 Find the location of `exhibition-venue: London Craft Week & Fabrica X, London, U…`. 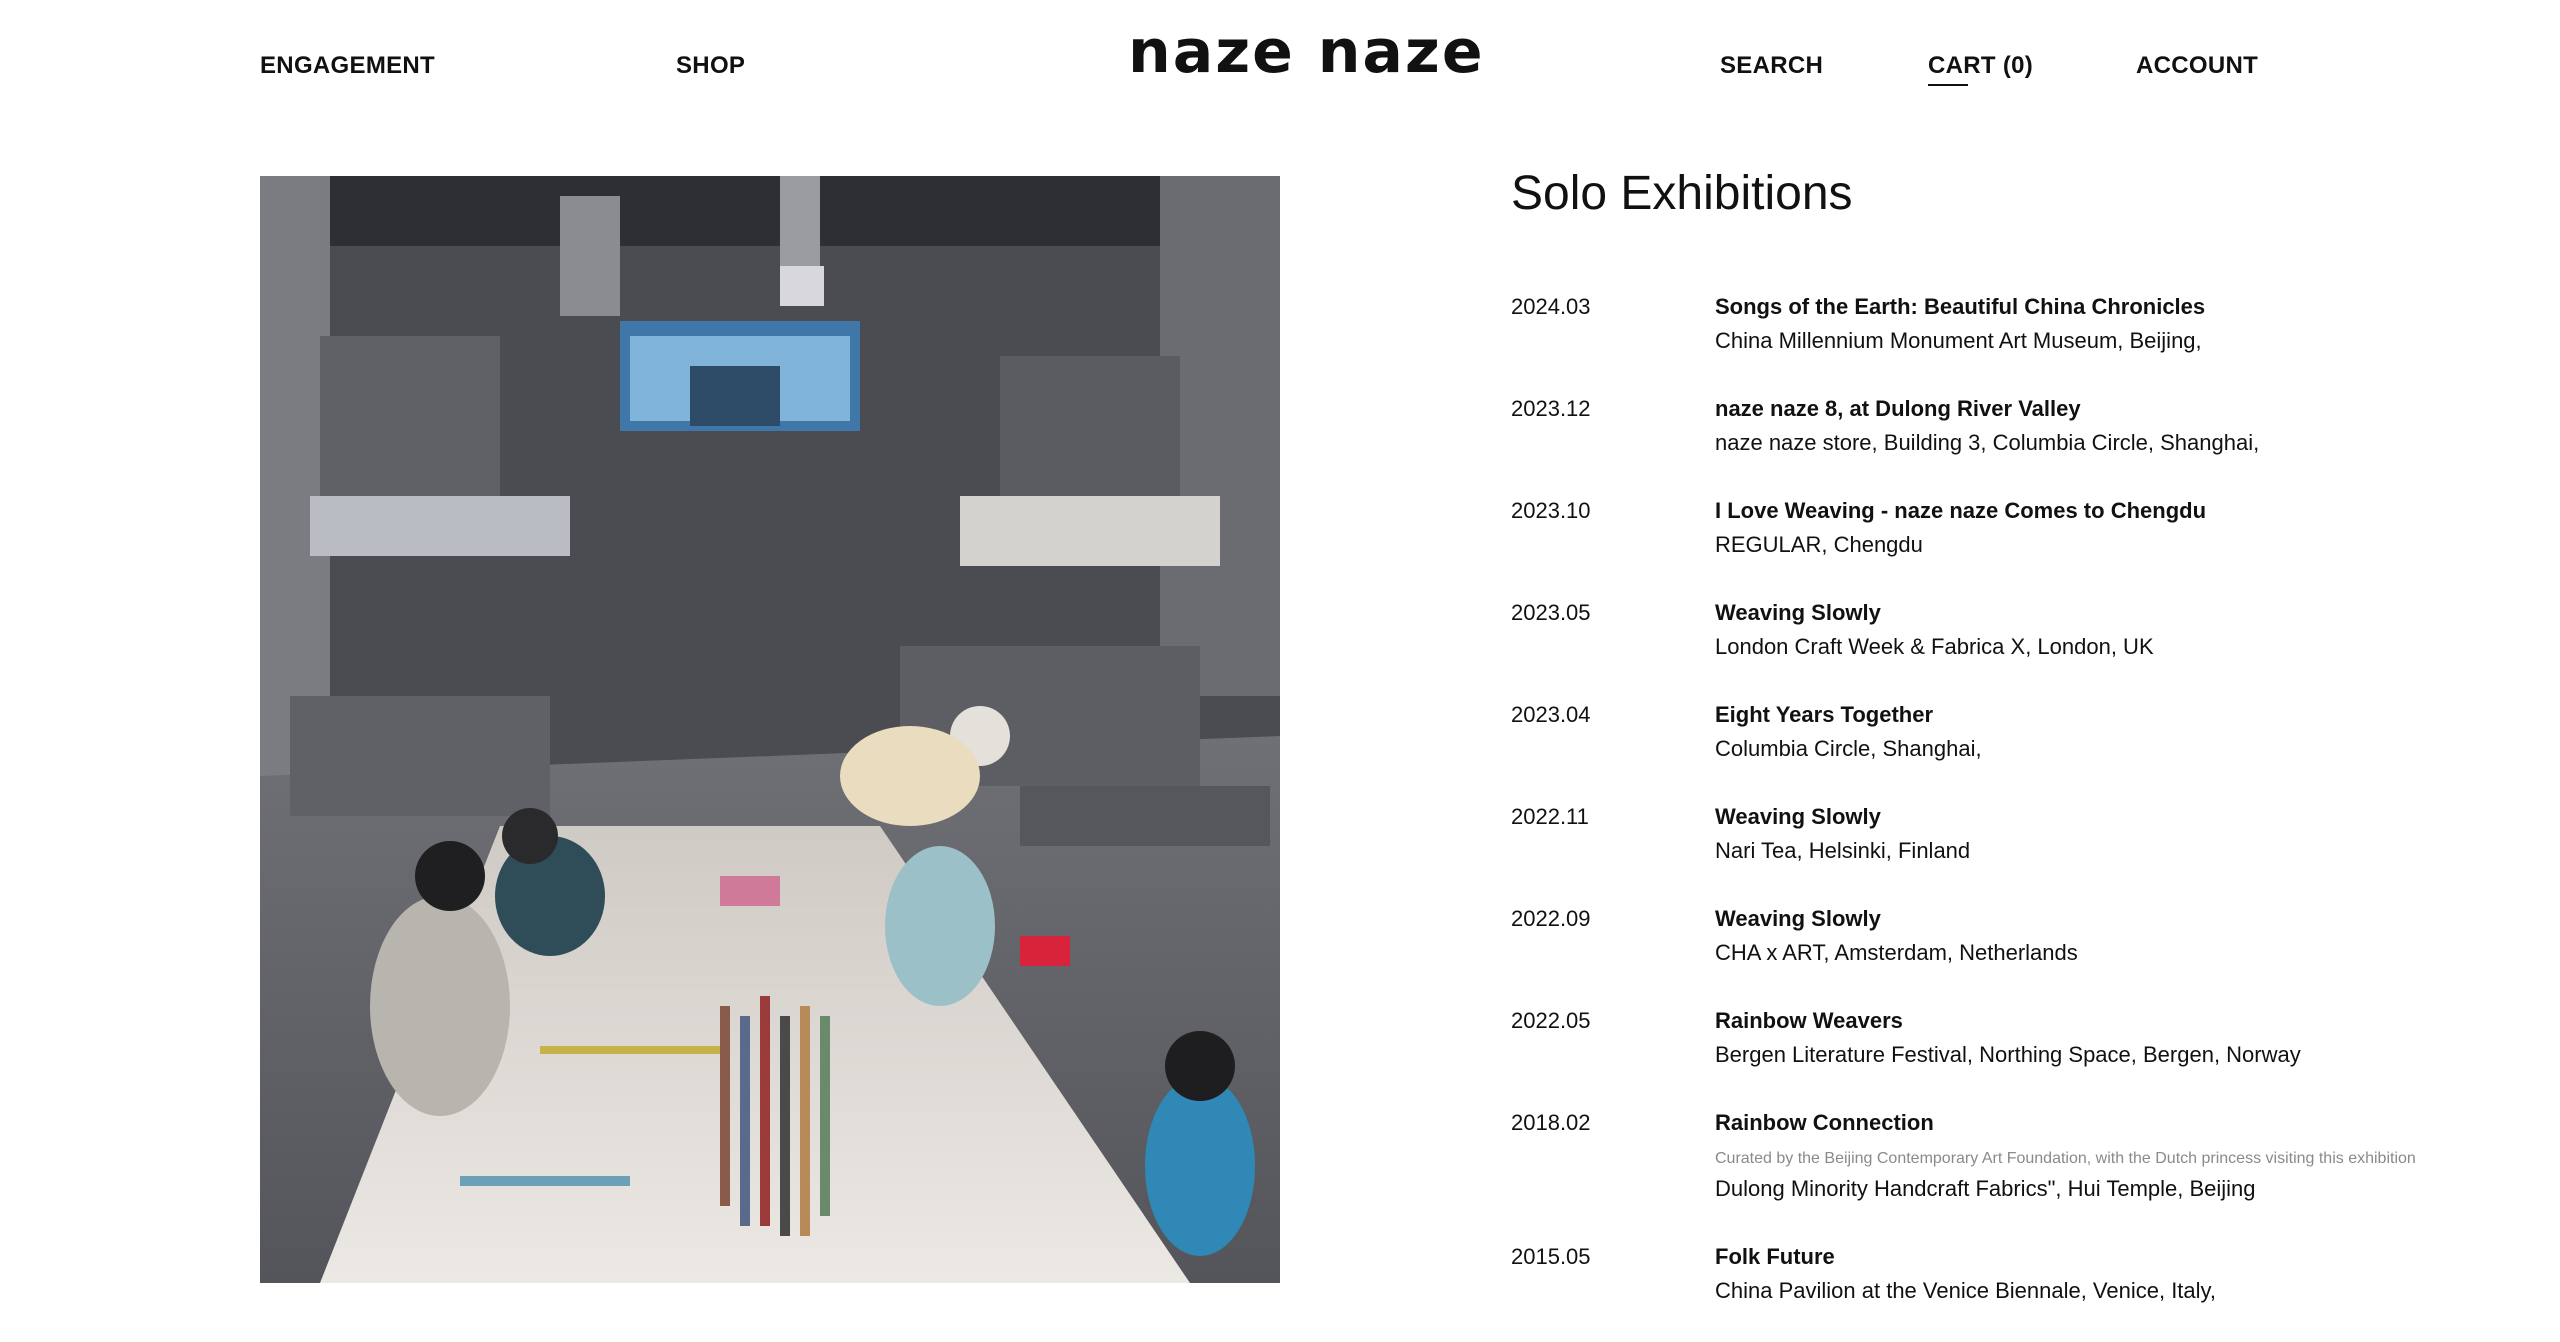

exhibition-venue: London Craft Week & Fabrica X, London, U… is located at coordinates (1934, 646).